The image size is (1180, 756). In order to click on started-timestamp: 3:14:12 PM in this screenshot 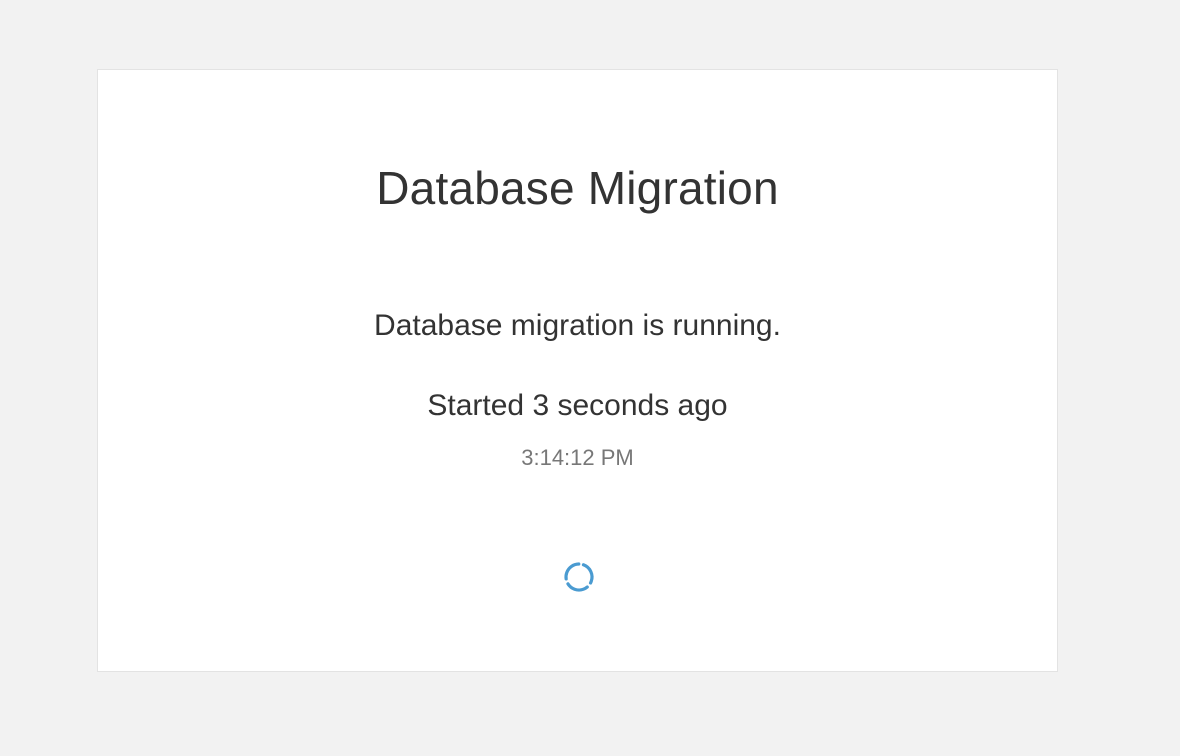, I will do `click(577, 457)`.